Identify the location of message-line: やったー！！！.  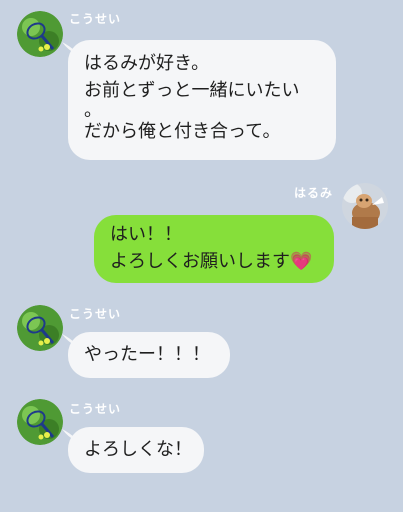
(147, 354).